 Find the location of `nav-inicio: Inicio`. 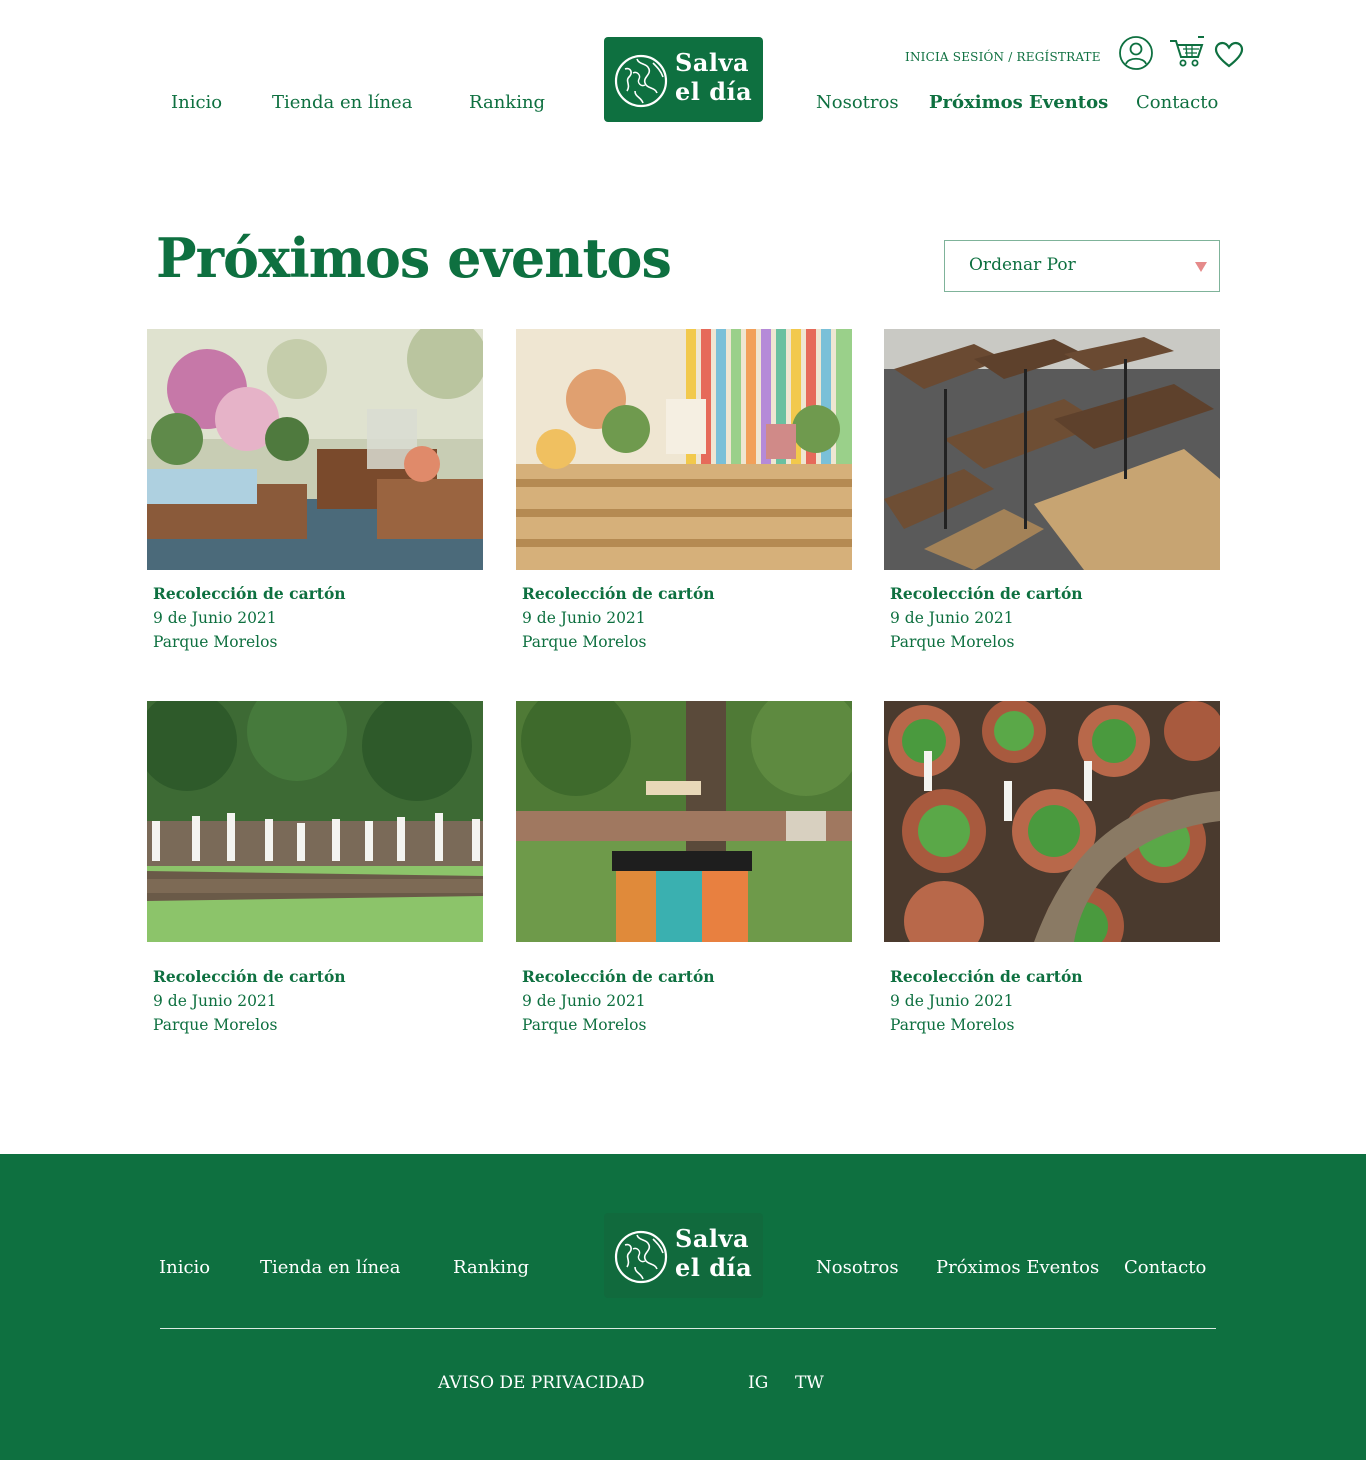

nav-inicio: Inicio is located at coordinates (196, 102).